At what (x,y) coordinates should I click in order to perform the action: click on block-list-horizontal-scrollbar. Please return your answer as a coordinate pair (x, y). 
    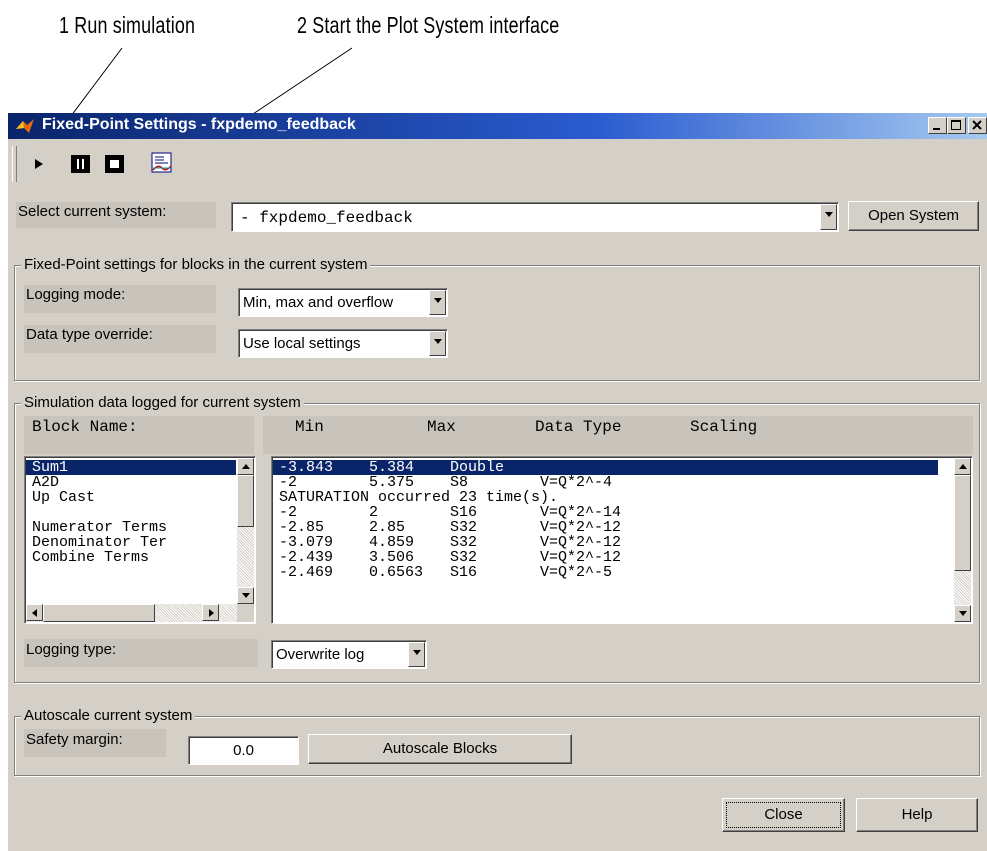
    Looking at the image, I should click on (140, 613).